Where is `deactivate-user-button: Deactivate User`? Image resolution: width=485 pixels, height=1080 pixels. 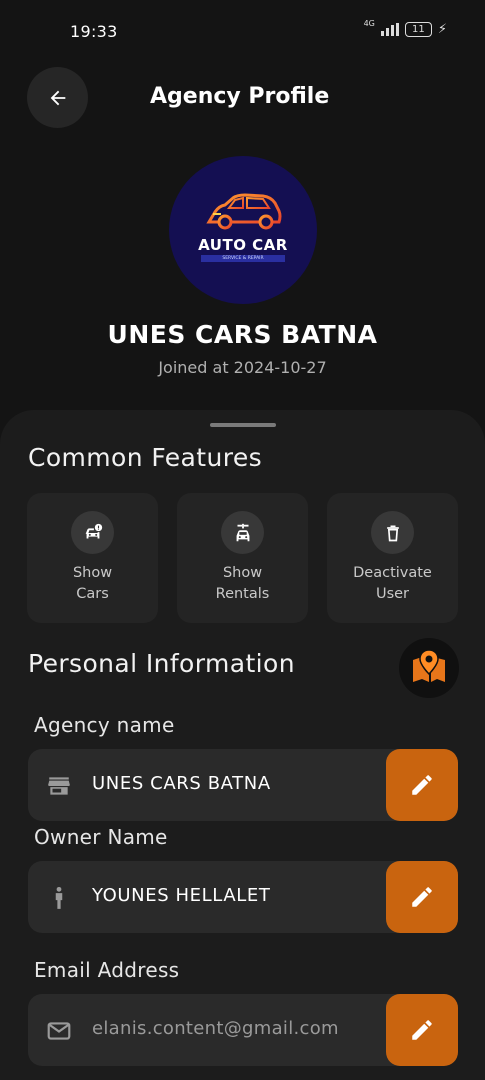
deactivate-user-button: Deactivate User is located at coordinates (392, 558).